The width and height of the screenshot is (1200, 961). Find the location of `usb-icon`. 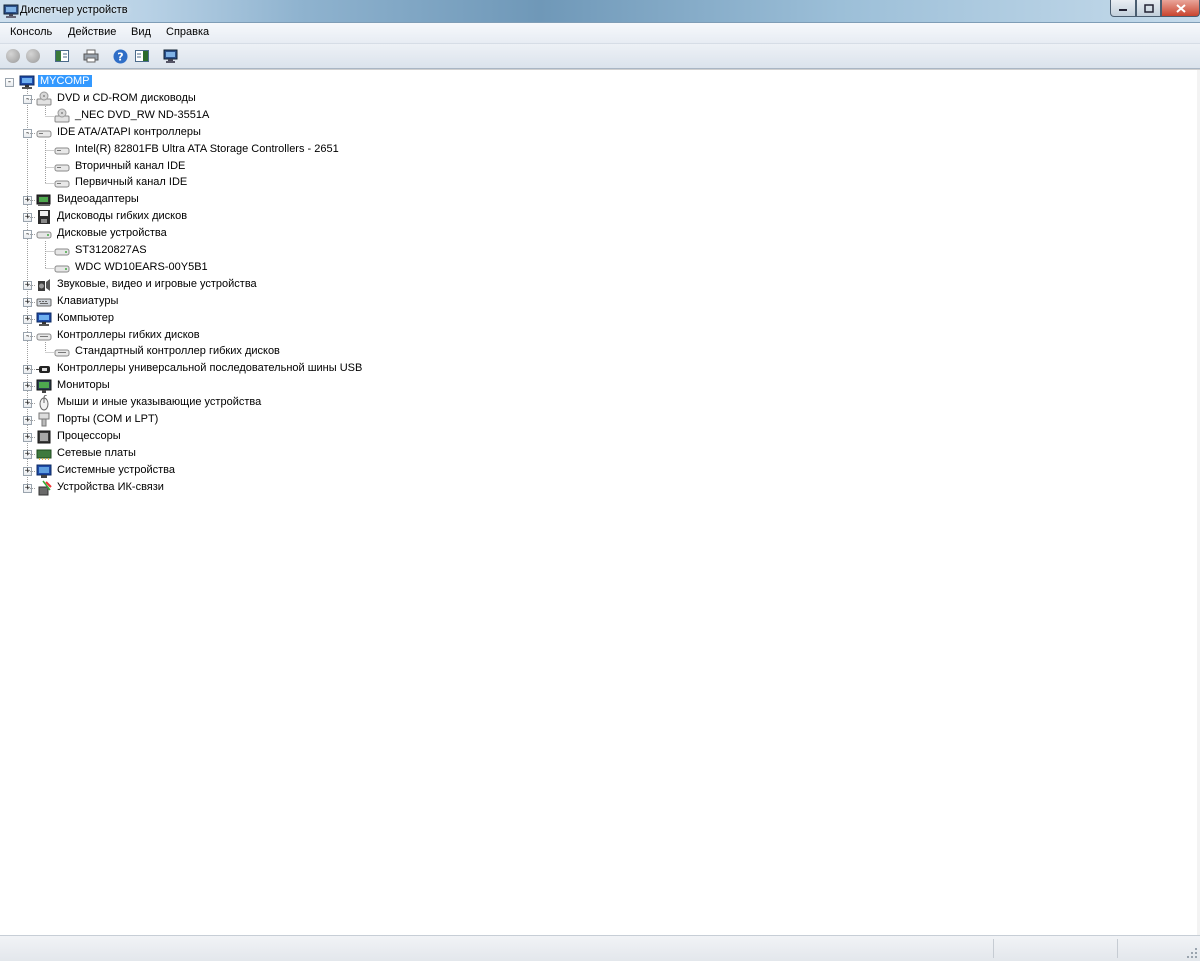

usb-icon is located at coordinates (43, 370).